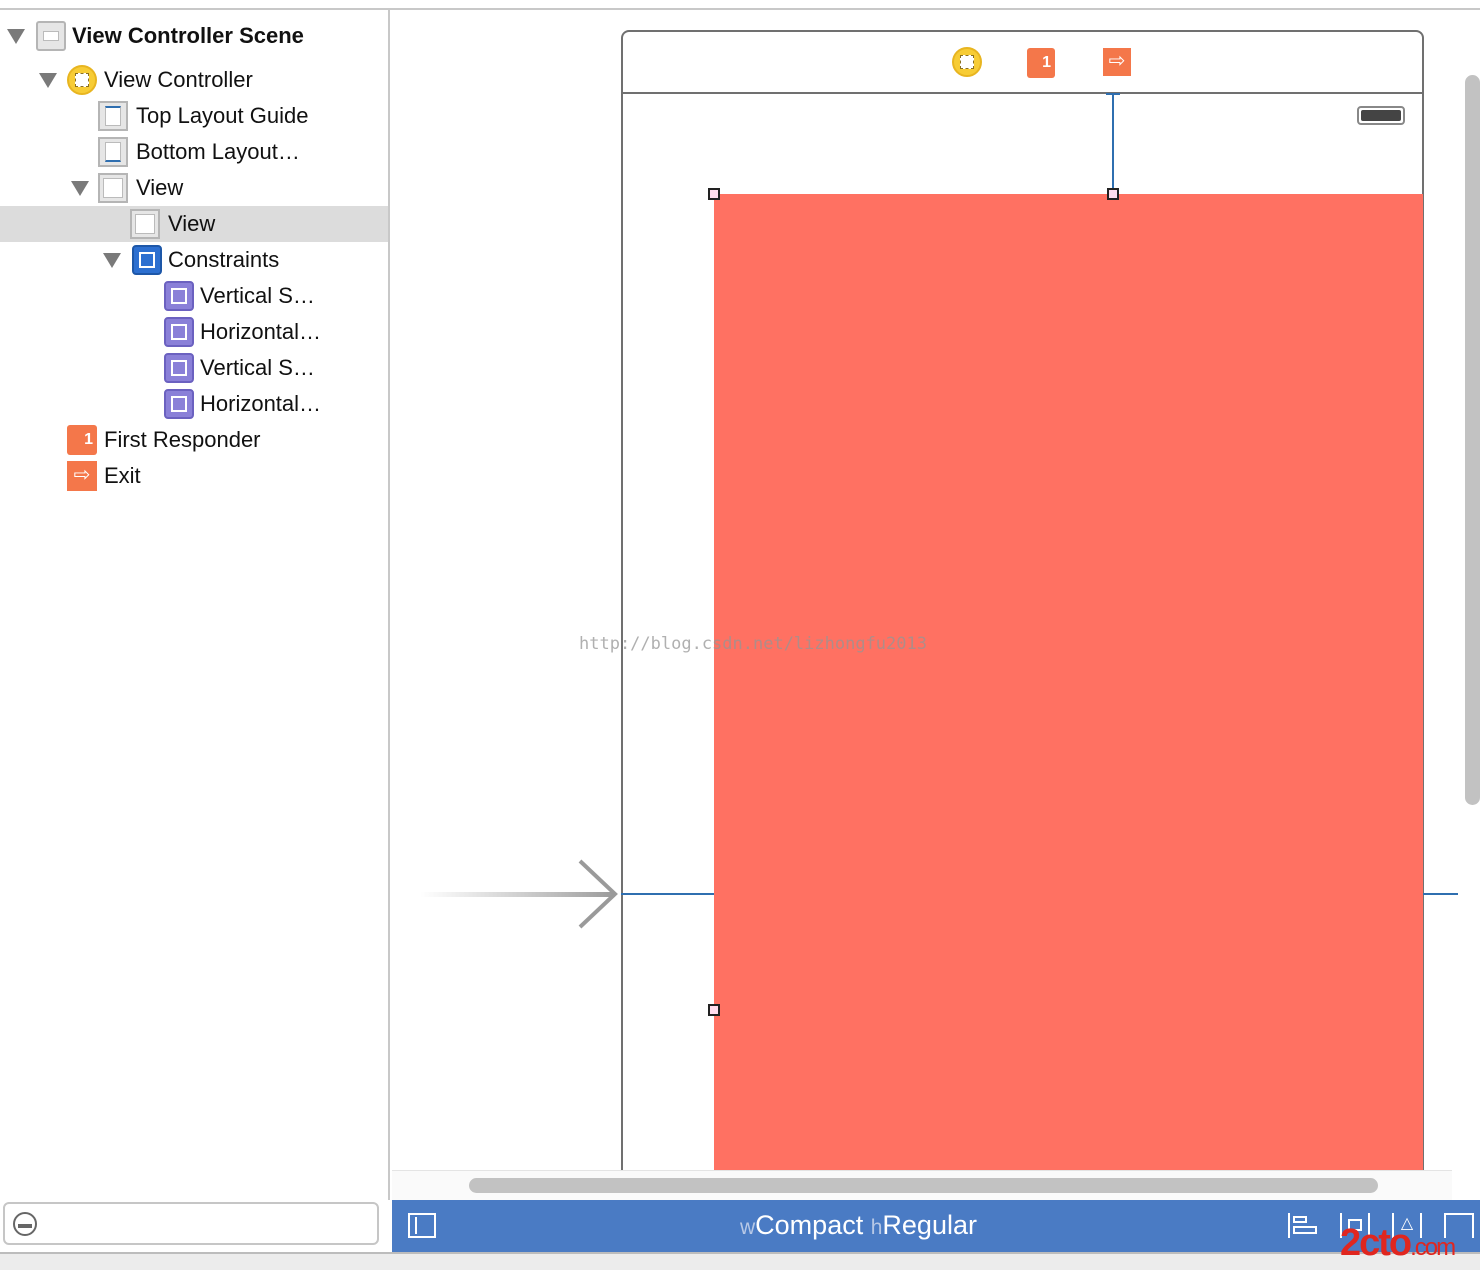  Describe the element at coordinates (194, 476) in the screenshot. I see `outline-item-exit: ⇨ Exit` at that location.